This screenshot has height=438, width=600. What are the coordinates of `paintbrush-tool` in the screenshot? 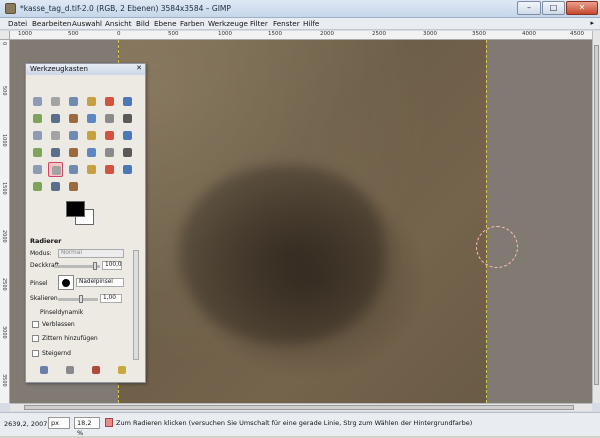 It's located at (37, 169).